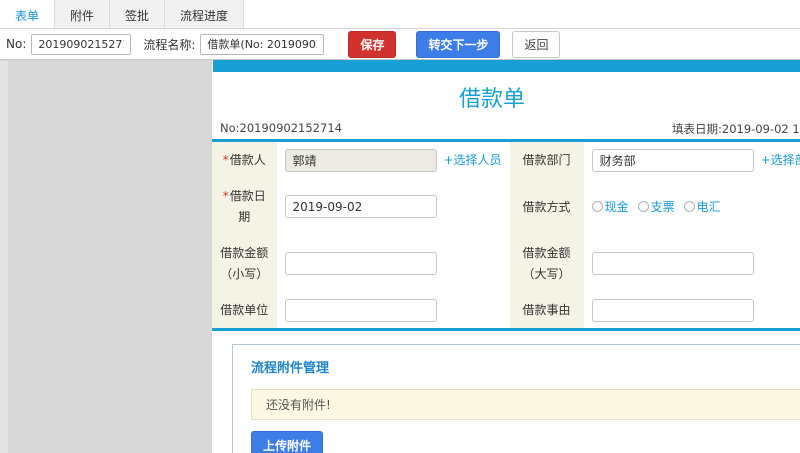 This screenshot has height=453, width=800. Describe the element at coordinates (244, 310) in the screenshot. I see `loan-unit-label: 借款单位` at that location.